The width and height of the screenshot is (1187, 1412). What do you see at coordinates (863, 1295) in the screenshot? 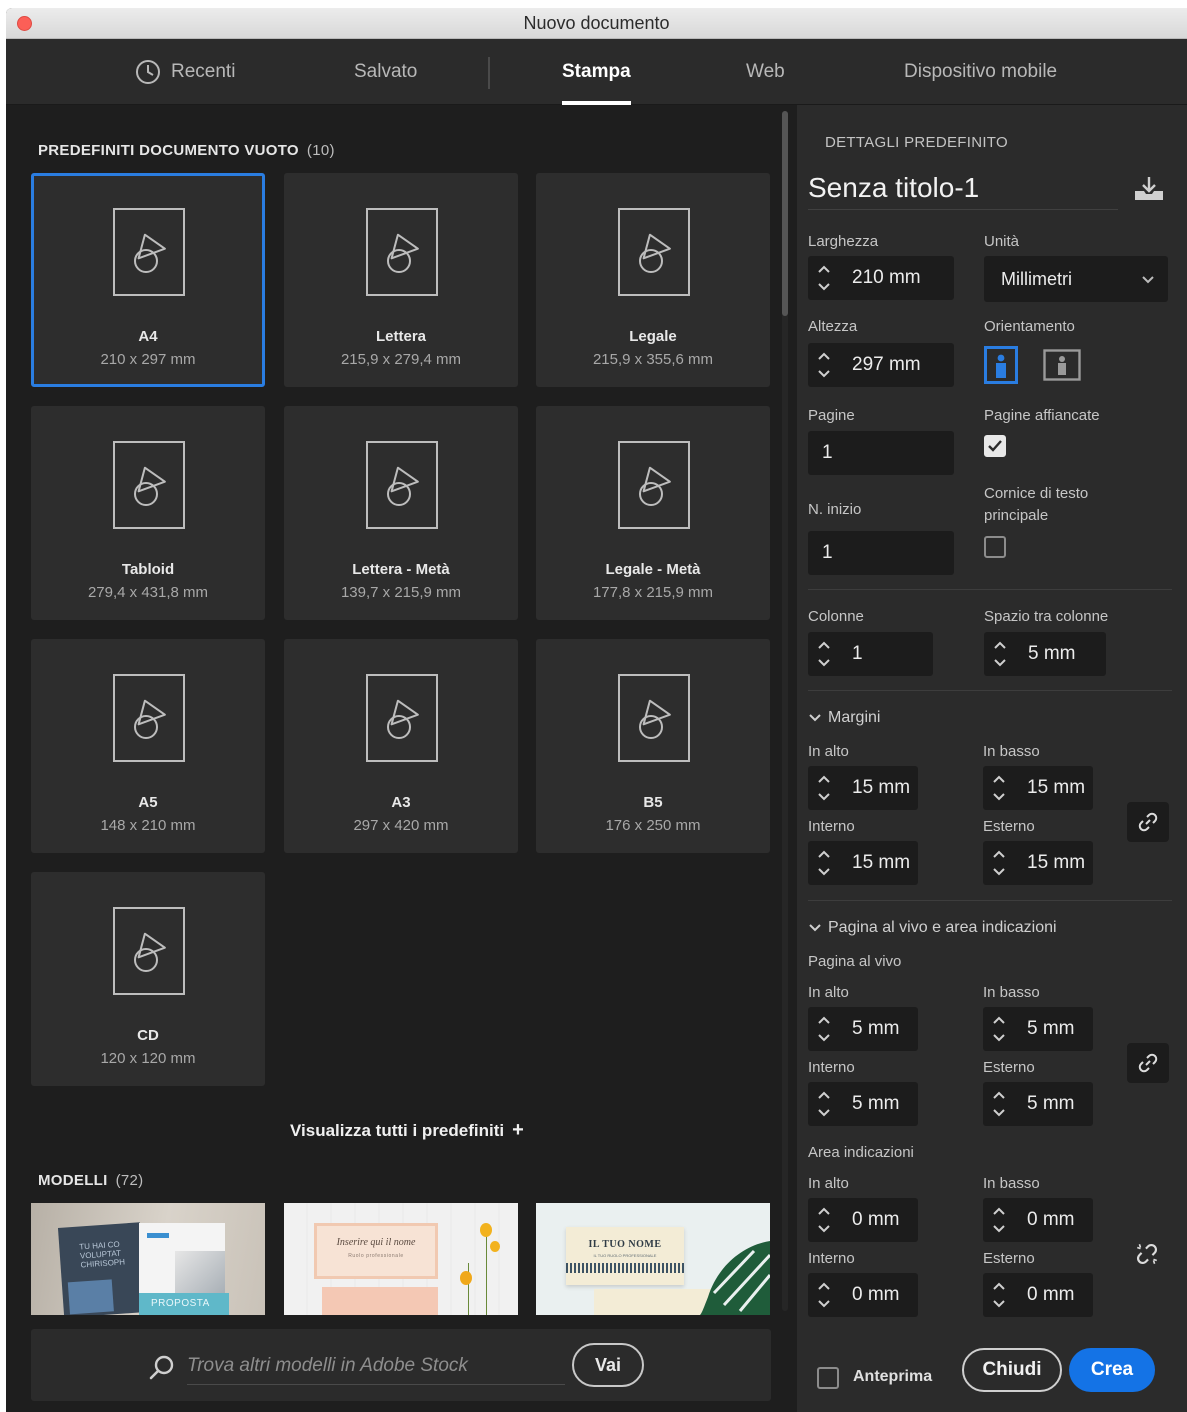
I see `slug-inside-field: 0 mm` at bounding box center [863, 1295].